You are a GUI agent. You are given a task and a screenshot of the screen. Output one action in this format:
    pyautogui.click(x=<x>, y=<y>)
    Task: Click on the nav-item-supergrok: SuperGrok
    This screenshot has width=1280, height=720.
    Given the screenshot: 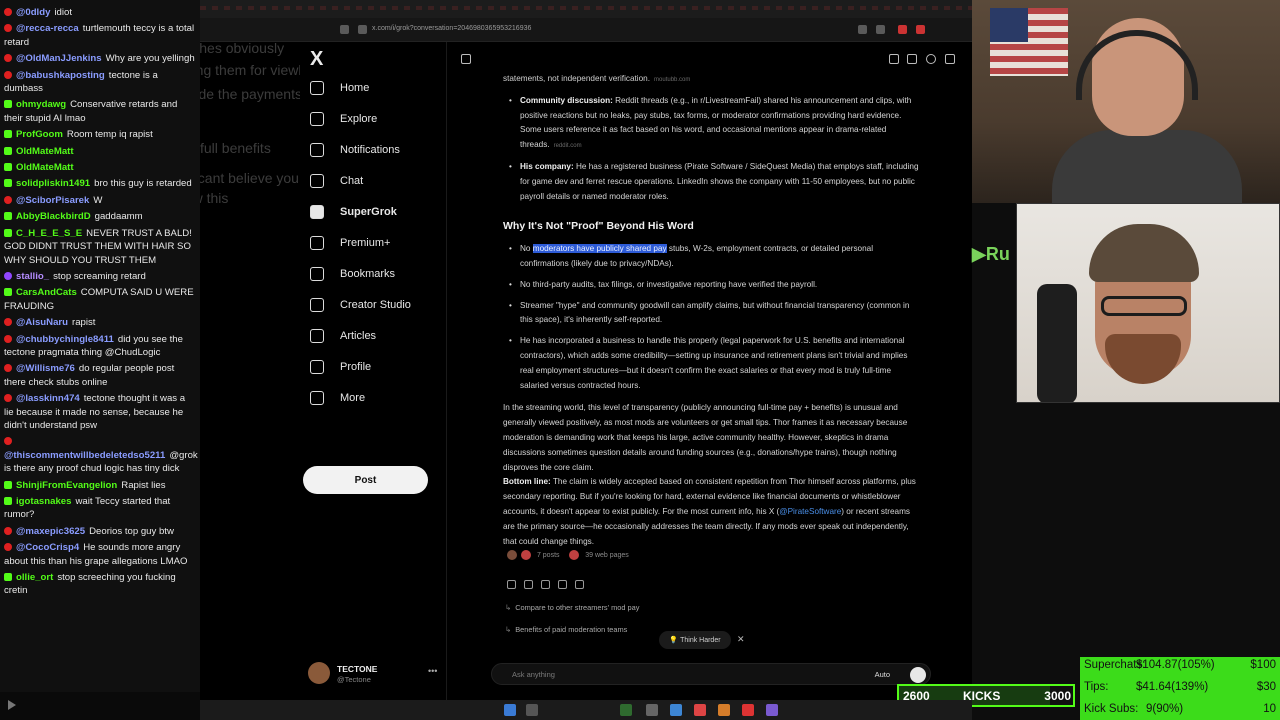 What is the action you would take?
    pyautogui.click(x=353, y=212)
    